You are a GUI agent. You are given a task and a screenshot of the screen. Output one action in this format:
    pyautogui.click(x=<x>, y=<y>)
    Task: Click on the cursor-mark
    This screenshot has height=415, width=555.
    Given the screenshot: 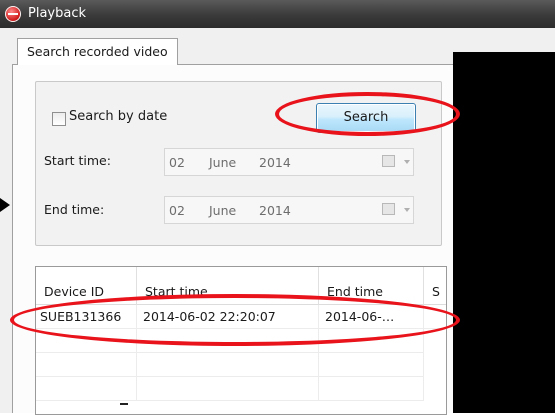 What is the action you would take?
    pyautogui.click(x=124, y=404)
    